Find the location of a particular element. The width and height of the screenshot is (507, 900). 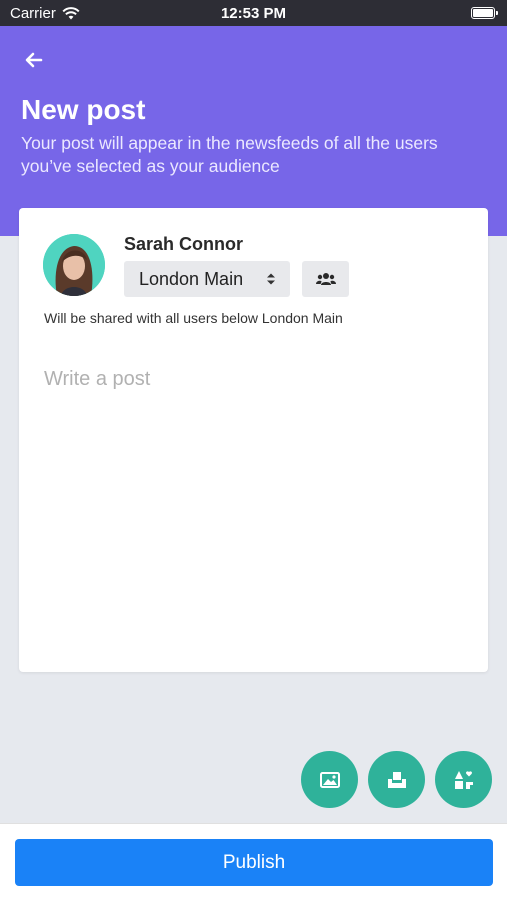

avatar is located at coordinates (74, 265).